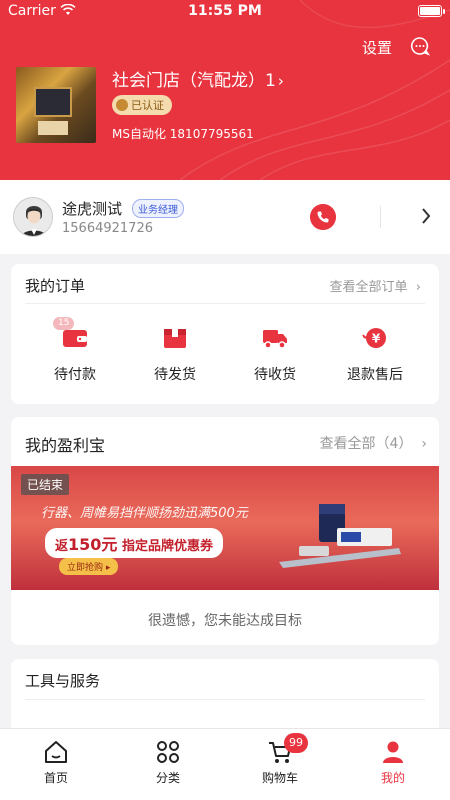  I want to click on call-button, so click(323, 217).